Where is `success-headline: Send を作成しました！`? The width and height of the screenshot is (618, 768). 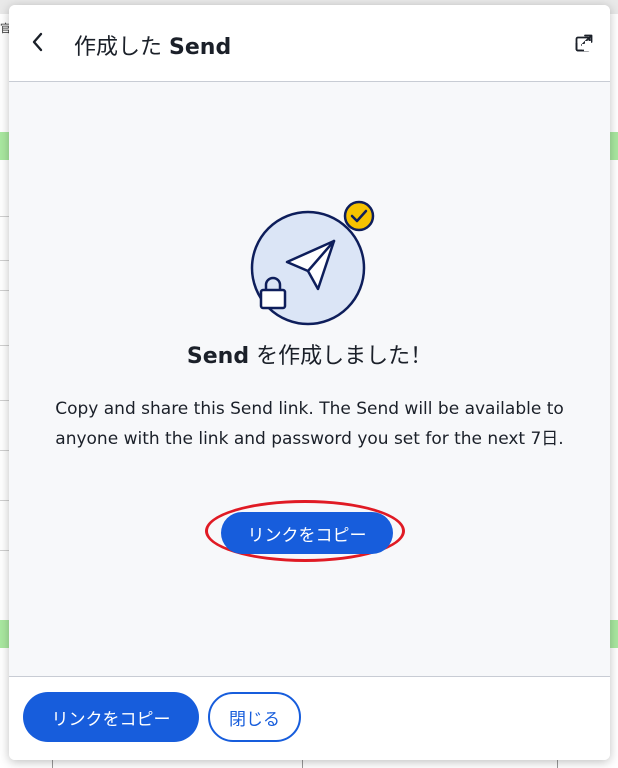
success-headline: Send を作成しました！ is located at coordinates (309, 354).